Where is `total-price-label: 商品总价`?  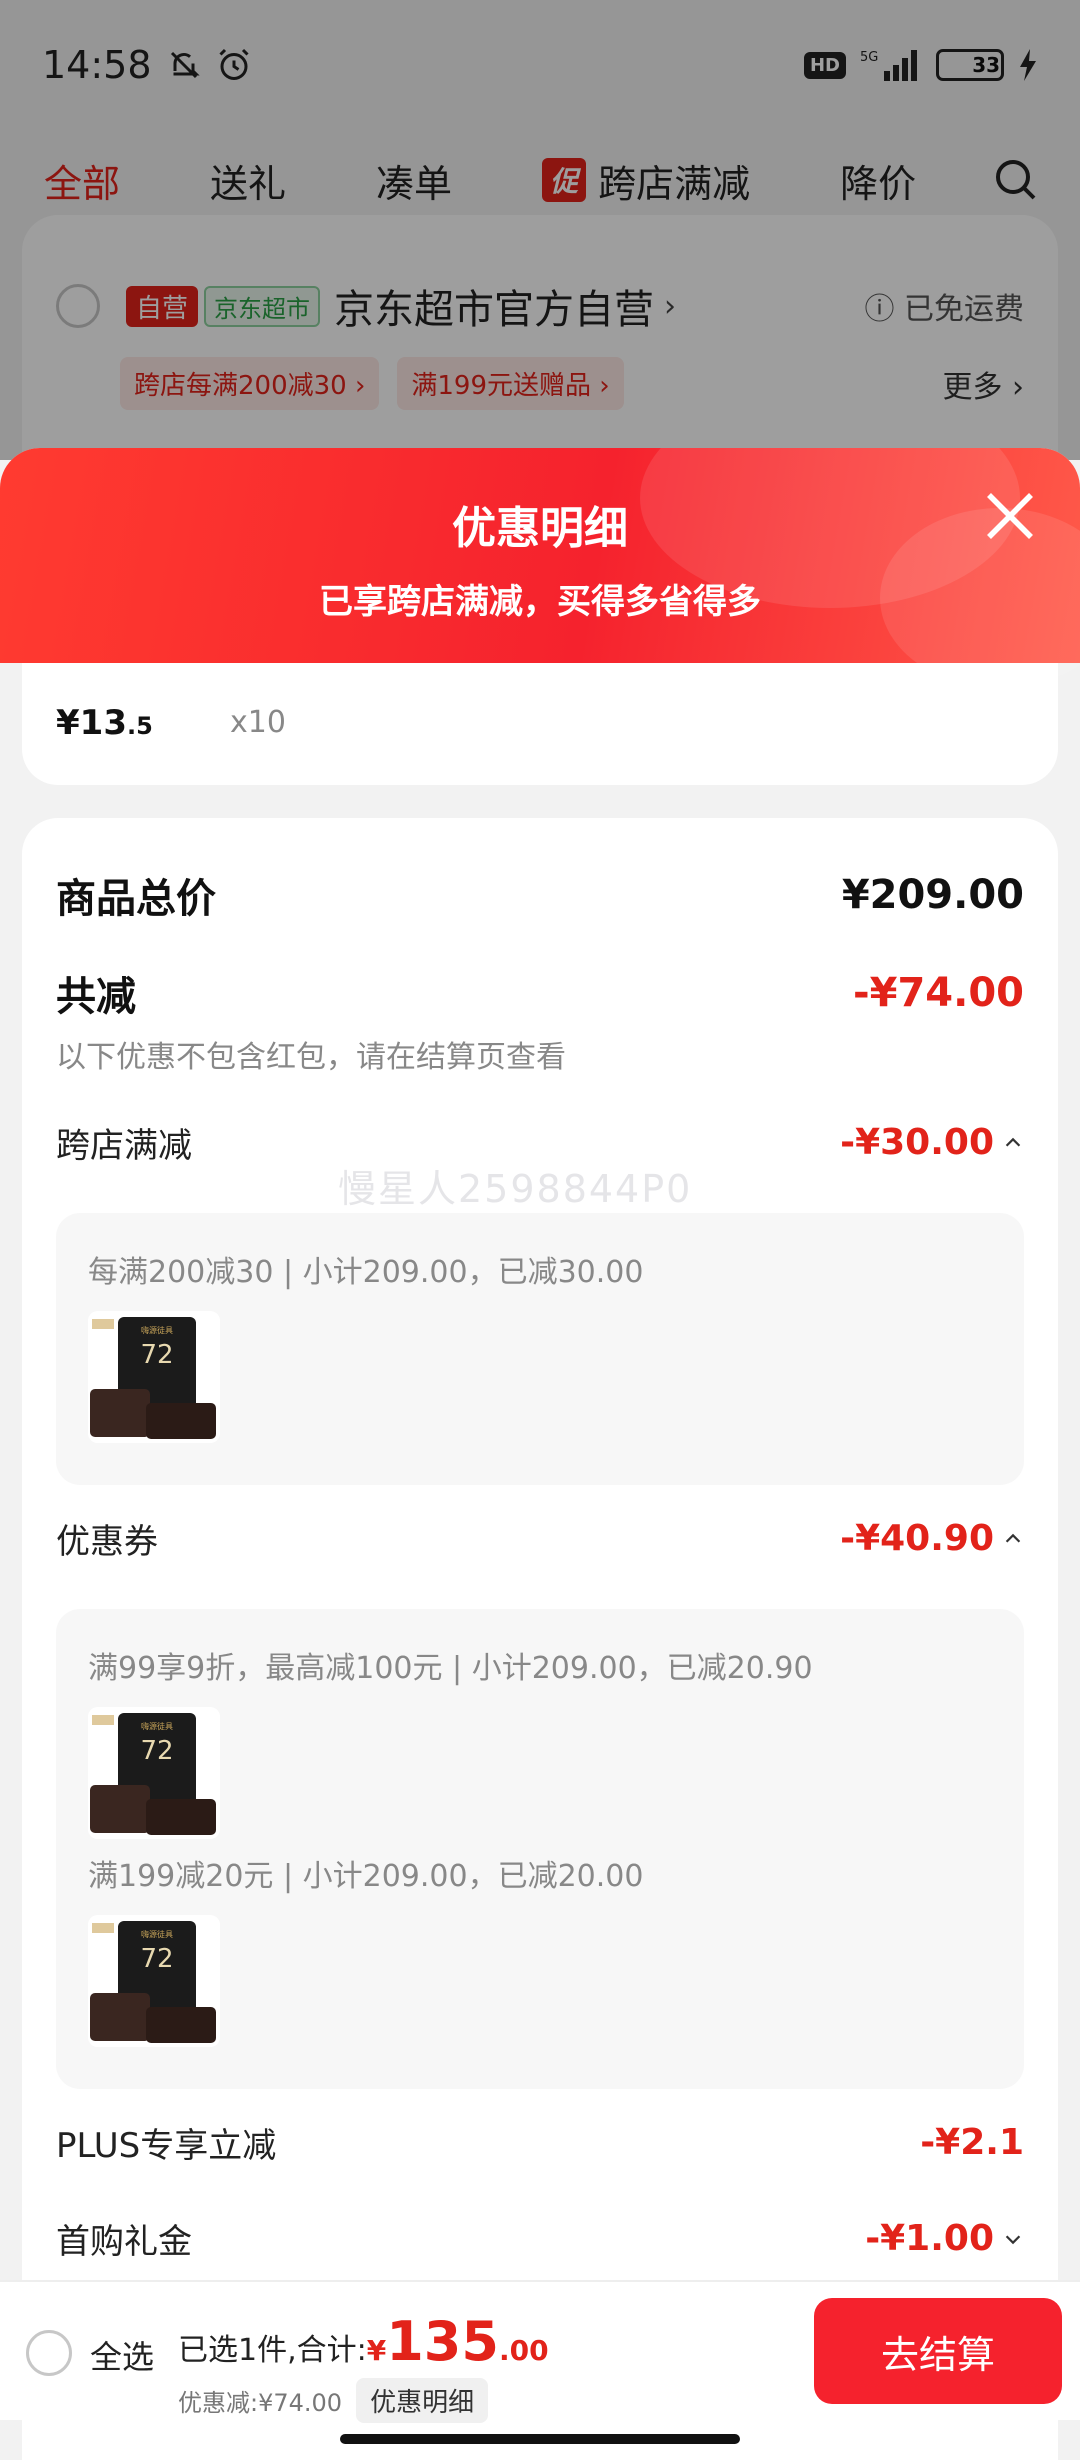
total-price-label: 商品总价 is located at coordinates (136, 899).